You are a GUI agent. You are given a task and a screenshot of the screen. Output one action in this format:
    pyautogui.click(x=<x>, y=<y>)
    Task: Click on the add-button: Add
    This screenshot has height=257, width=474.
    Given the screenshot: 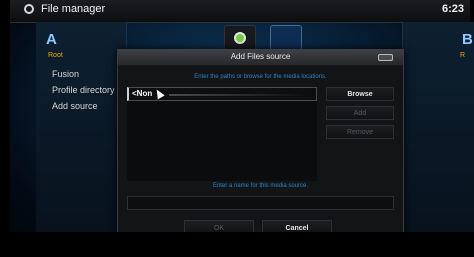 What is the action you would take?
    pyautogui.click(x=360, y=113)
    